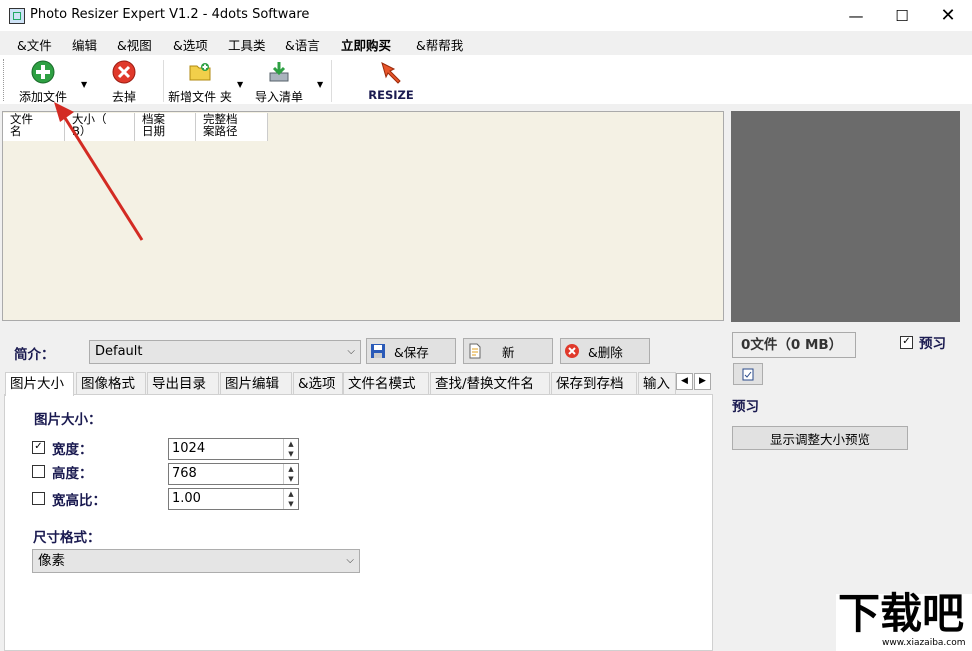 Image resolution: width=972 pixels, height=651 pixels. What do you see at coordinates (902, 15) in the screenshot?
I see `maximize-icon: ☐` at bounding box center [902, 15].